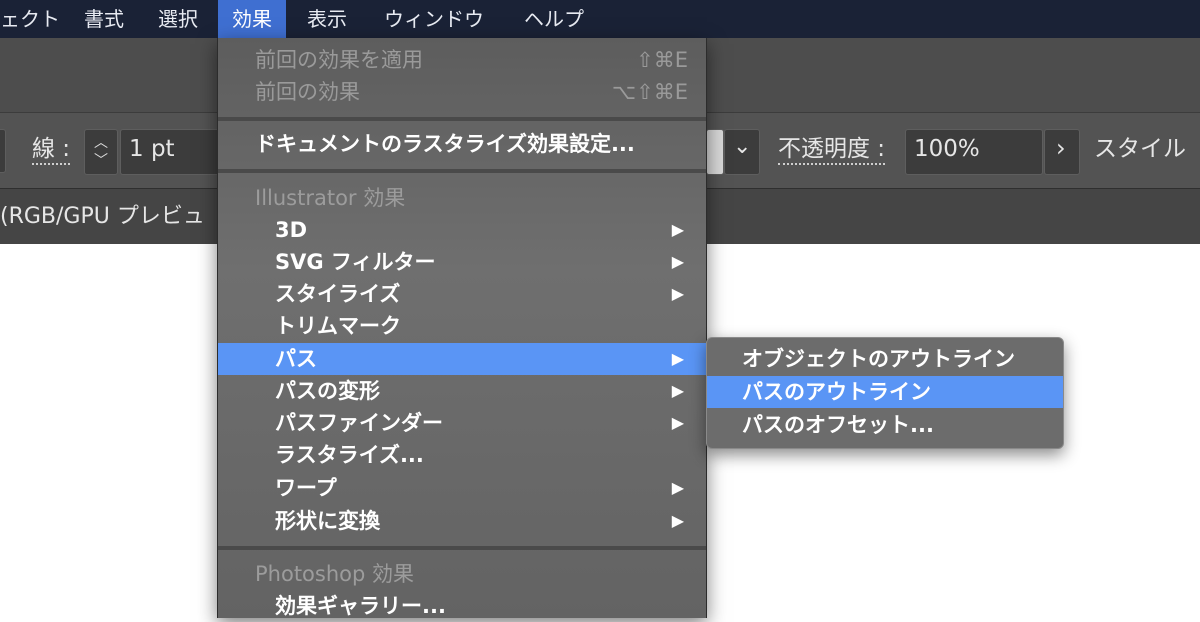 Image resolution: width=1200 pixels, height=622 pixels. What do you see at coordinates (327, 521) in the screenshot?
I see `menu-item-label: 形状に変換` at bounding box center [327, 521].